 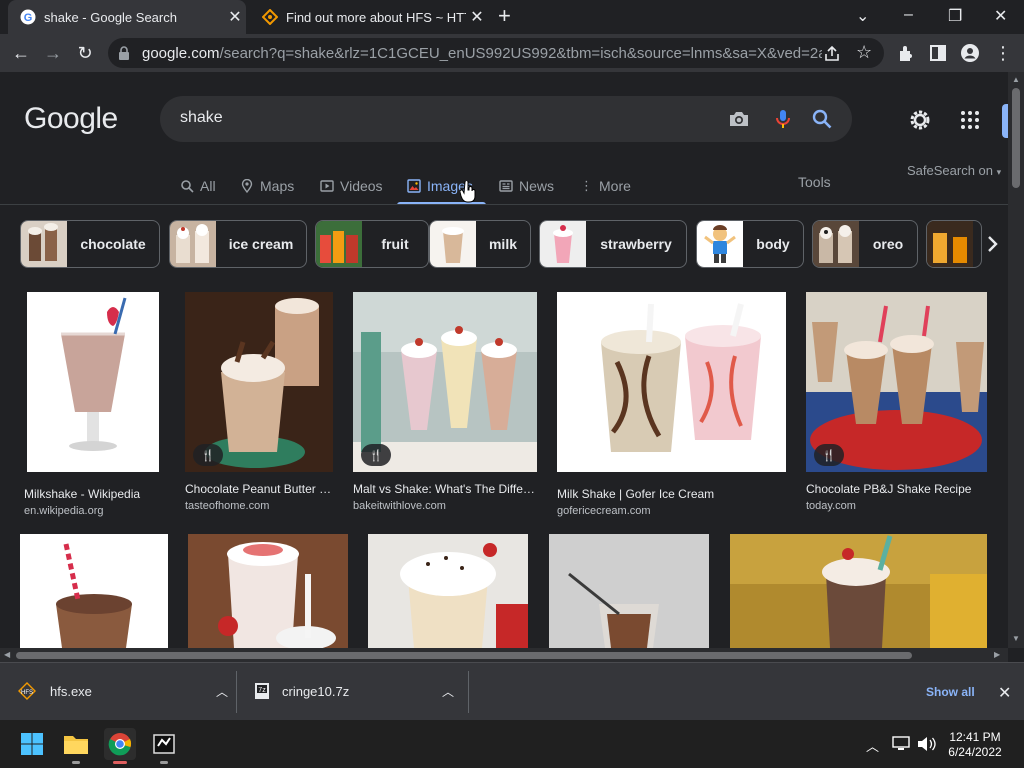 I want to click on header-divider, so click(x=504, y=204).